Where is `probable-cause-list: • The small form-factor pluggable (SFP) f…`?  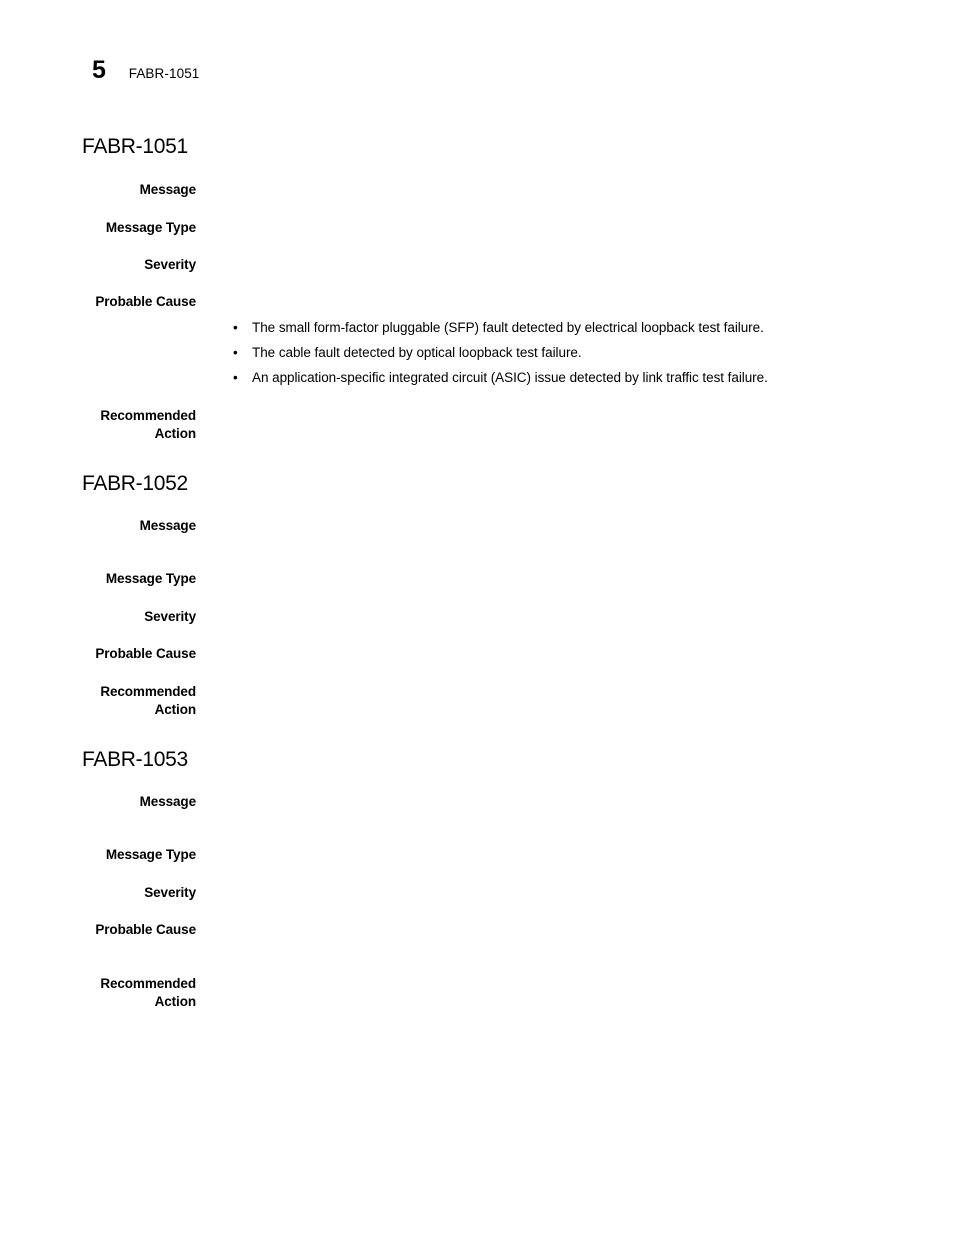
probable-cause-list: • The small form-factor pluggable (SFP) f… is located at coordinates (583, 353).